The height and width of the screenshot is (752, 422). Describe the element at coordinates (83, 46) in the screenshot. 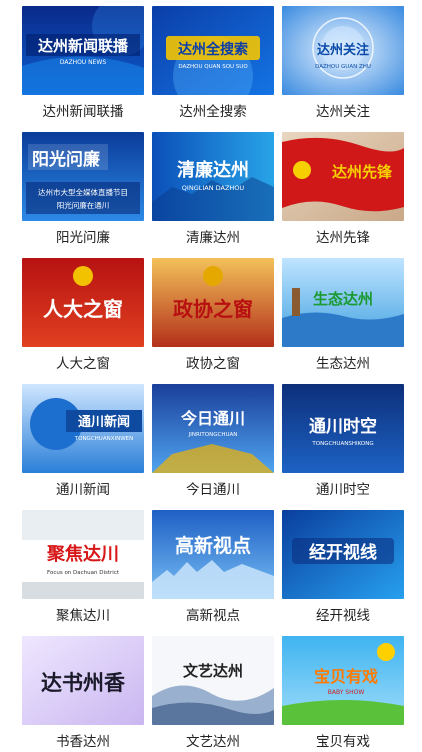

I see `svg-text: 达州新闻联播` at that location.